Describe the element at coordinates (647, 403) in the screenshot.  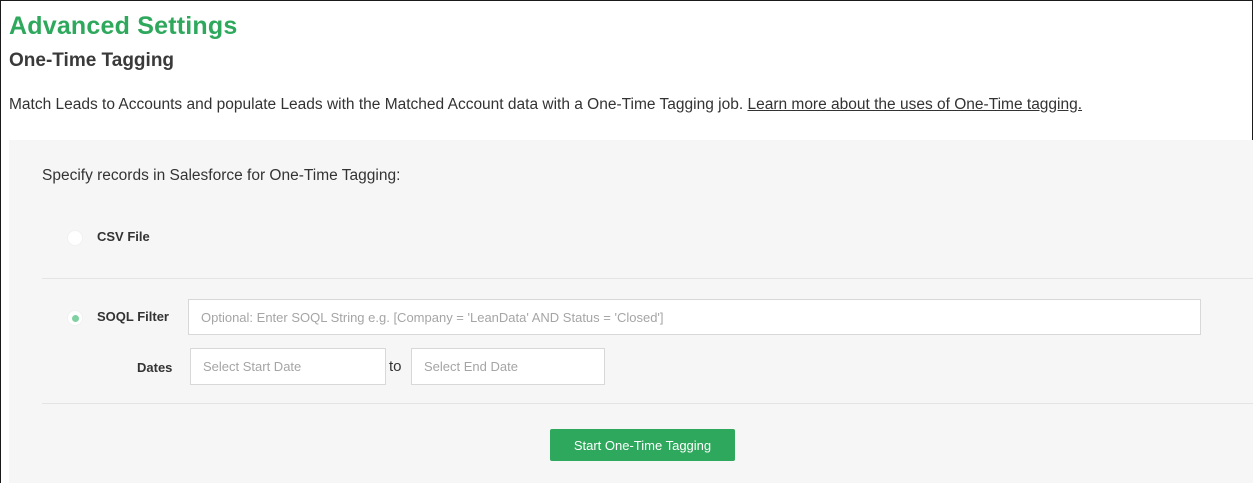
I see `divider-bottom` at that location.